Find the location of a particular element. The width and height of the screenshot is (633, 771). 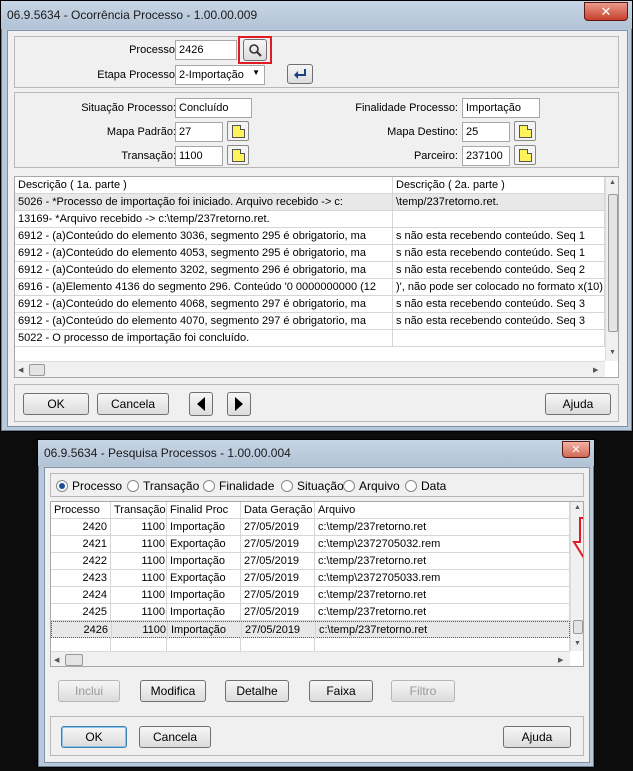

table-cell: 1100 is located at coordinates (139, 544).